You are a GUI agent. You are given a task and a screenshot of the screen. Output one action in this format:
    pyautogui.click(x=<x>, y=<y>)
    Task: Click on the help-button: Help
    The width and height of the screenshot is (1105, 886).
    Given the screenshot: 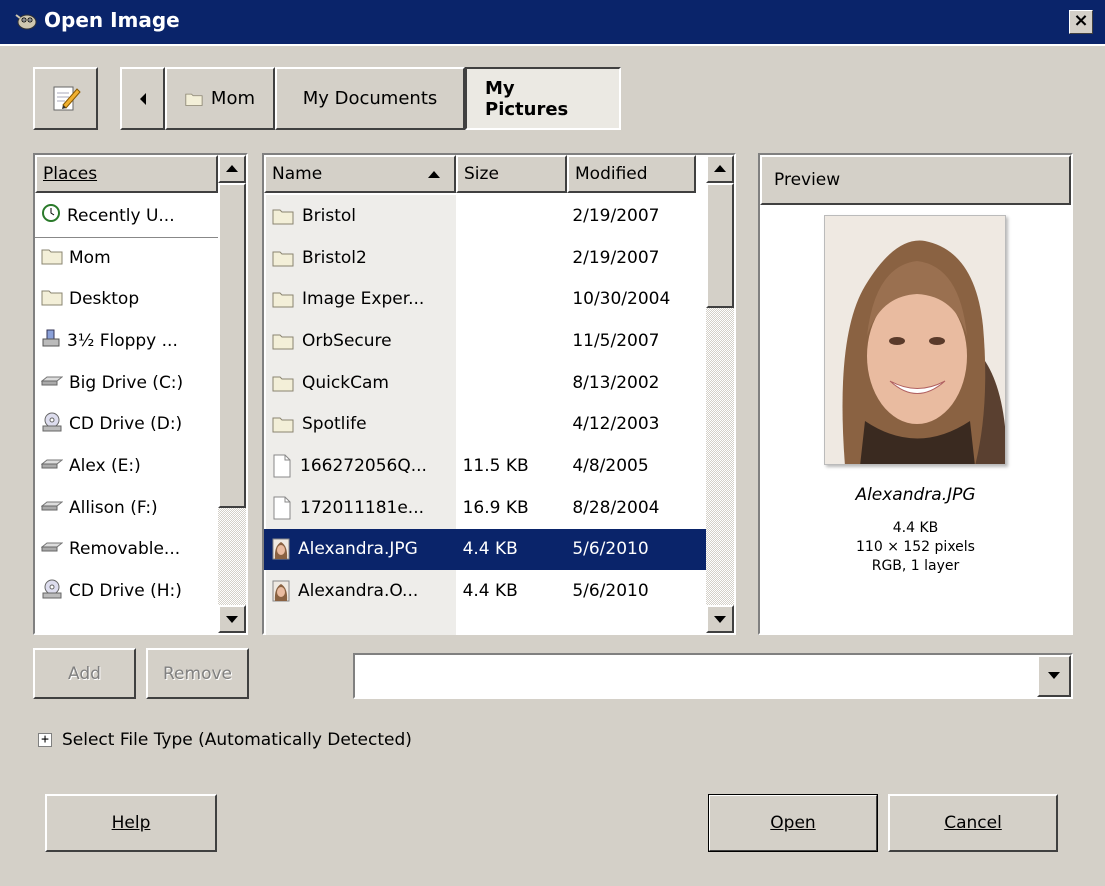 What is the action you would take?
    pyautogui.click(x=131, y=823)
    